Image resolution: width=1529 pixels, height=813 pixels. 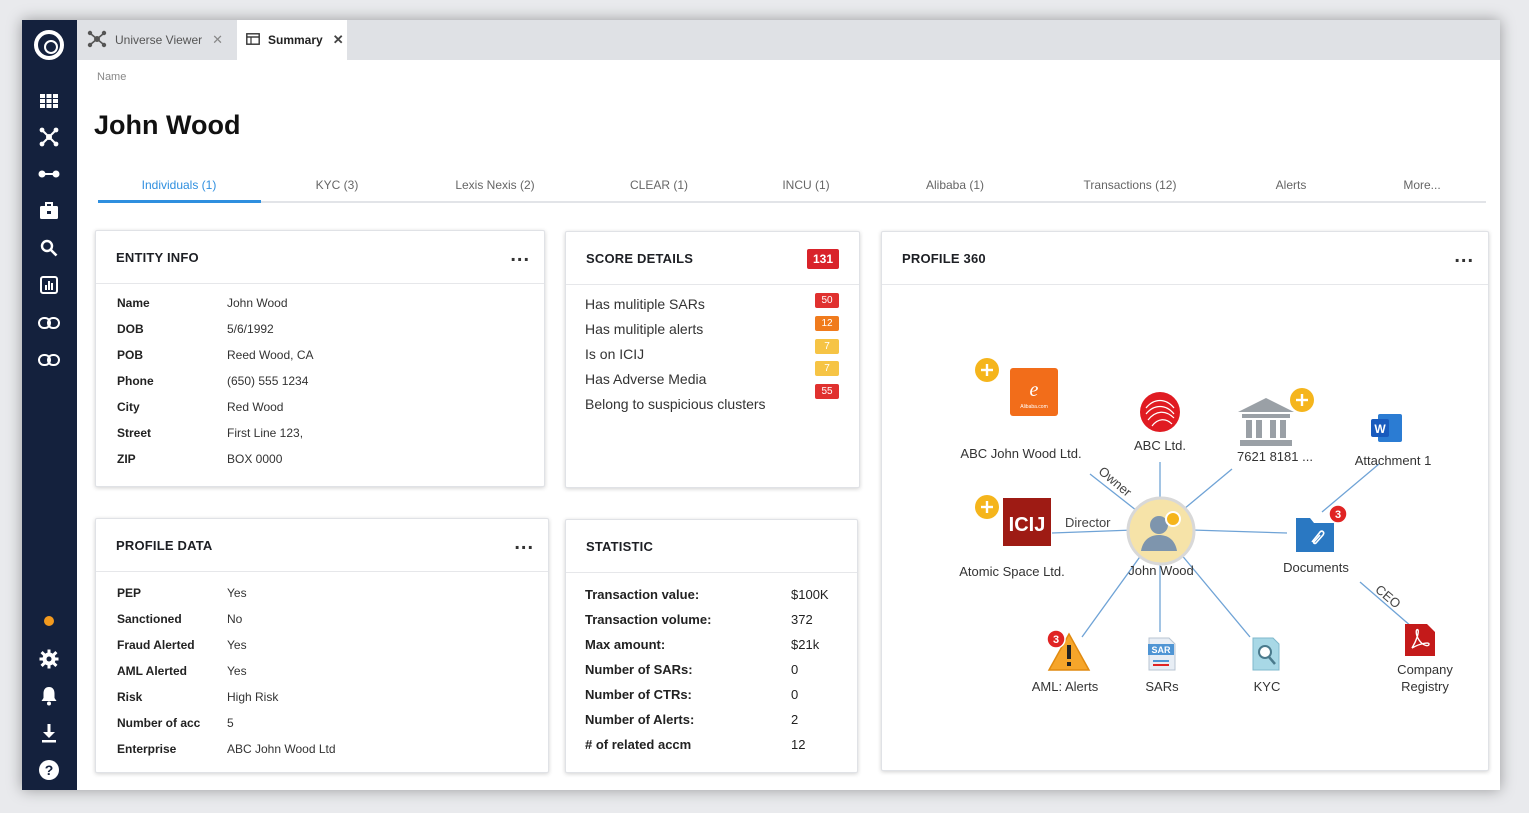 I want to click on tab-summary: Summary ✕, so click(x=292, y=40).